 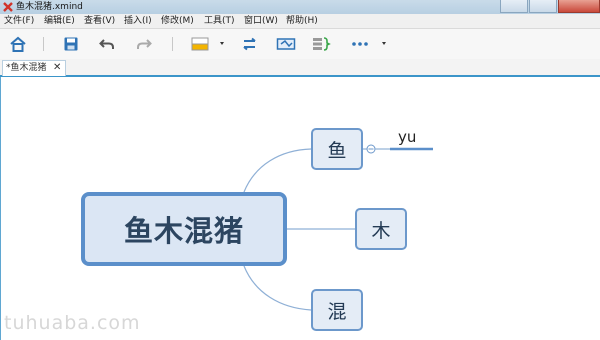 What do you see at coordinates (184, 229) in the screenshot?
I see `central-topic: 鱼木混猪` at bounding box center [184, 229].